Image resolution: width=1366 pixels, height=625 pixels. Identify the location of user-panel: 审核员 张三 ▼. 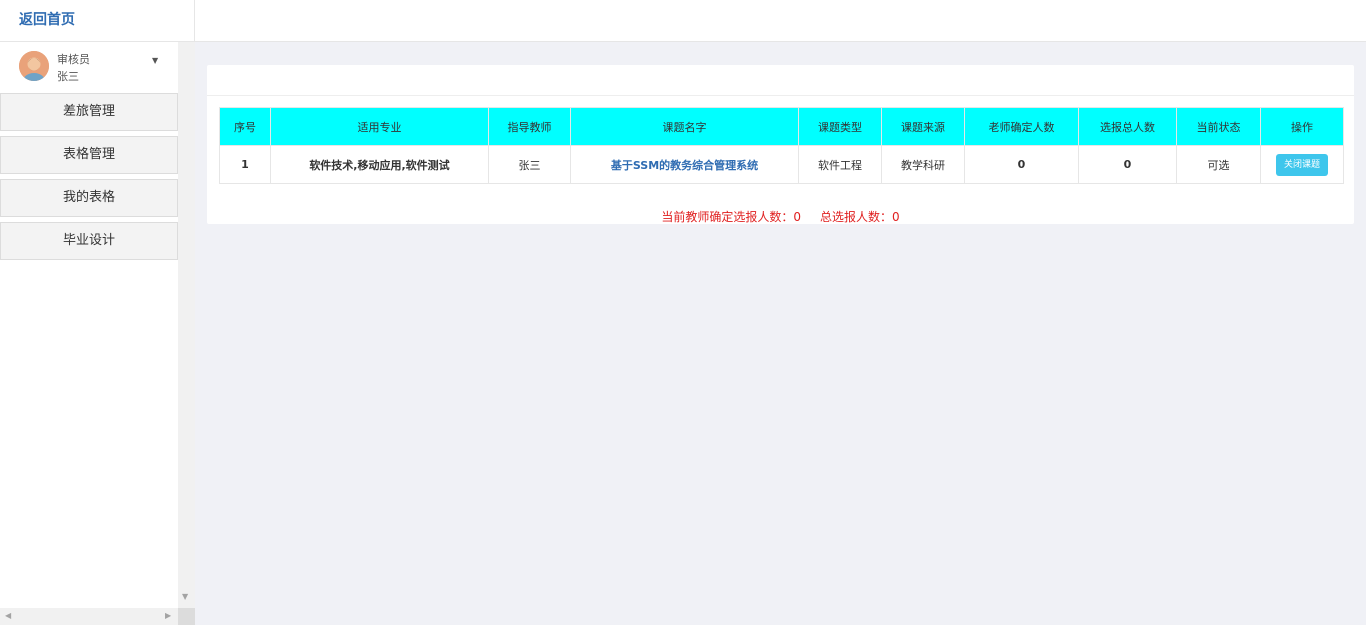
(89, 67).